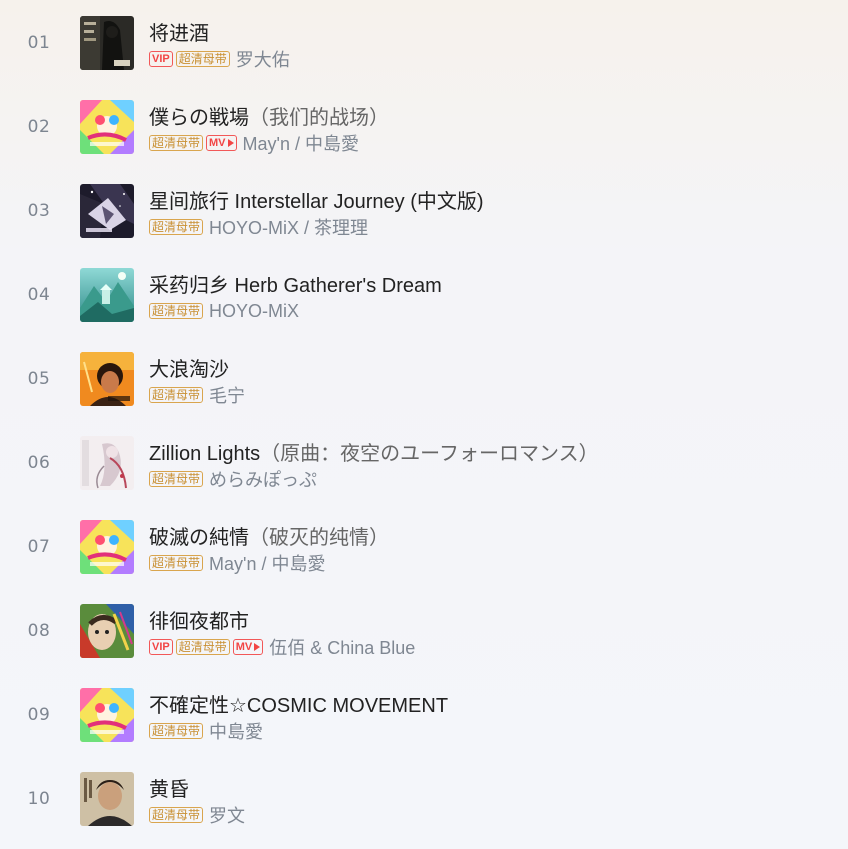  Describe the element at coordinates (39, 631) in the screenshot. I see `track-rank: 08` at that location.